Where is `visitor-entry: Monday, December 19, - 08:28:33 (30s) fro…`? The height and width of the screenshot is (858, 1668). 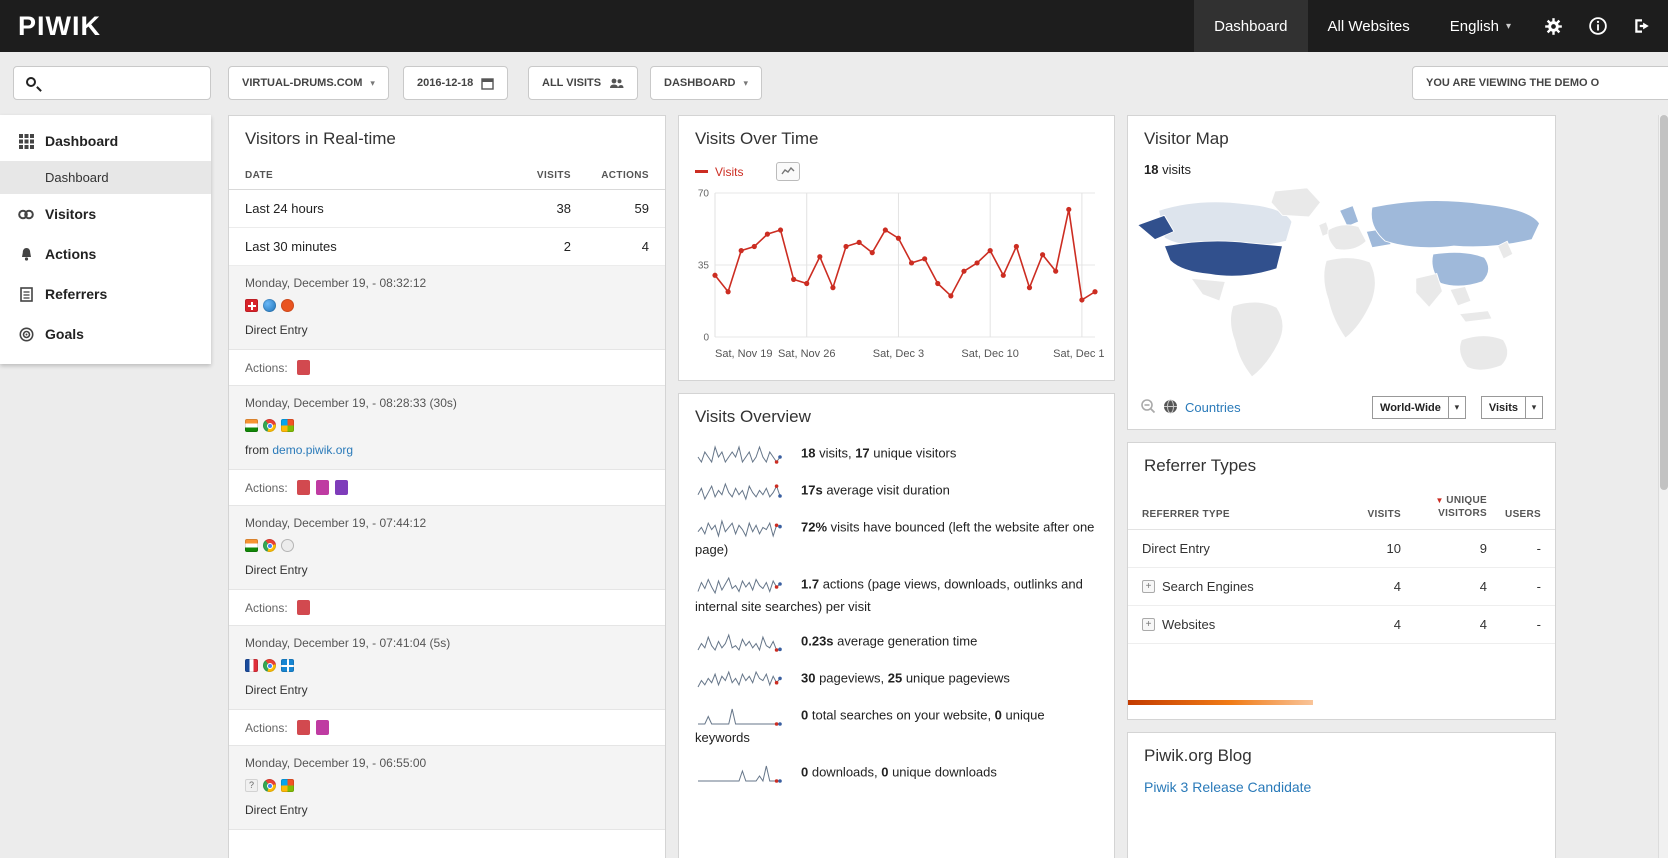
visitor-entry: Monday, December 19, - 08:28:33 (30s) fro… is located at coordinates (447, 446).